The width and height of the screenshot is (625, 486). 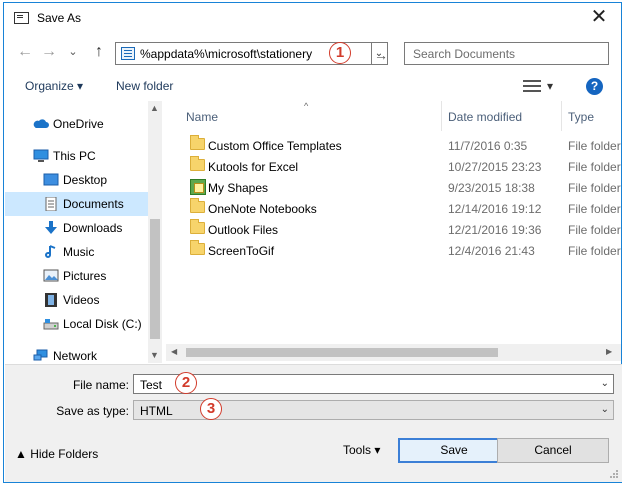 I want to click on scroll-right-icon: ▶, so click(x=609, y=351).